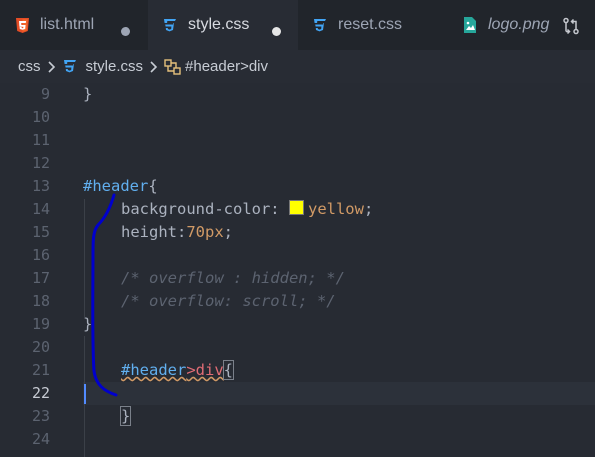 The height and width of the screenshot is (457, 595). I want to click on line-number: 13, so click(40, 186).